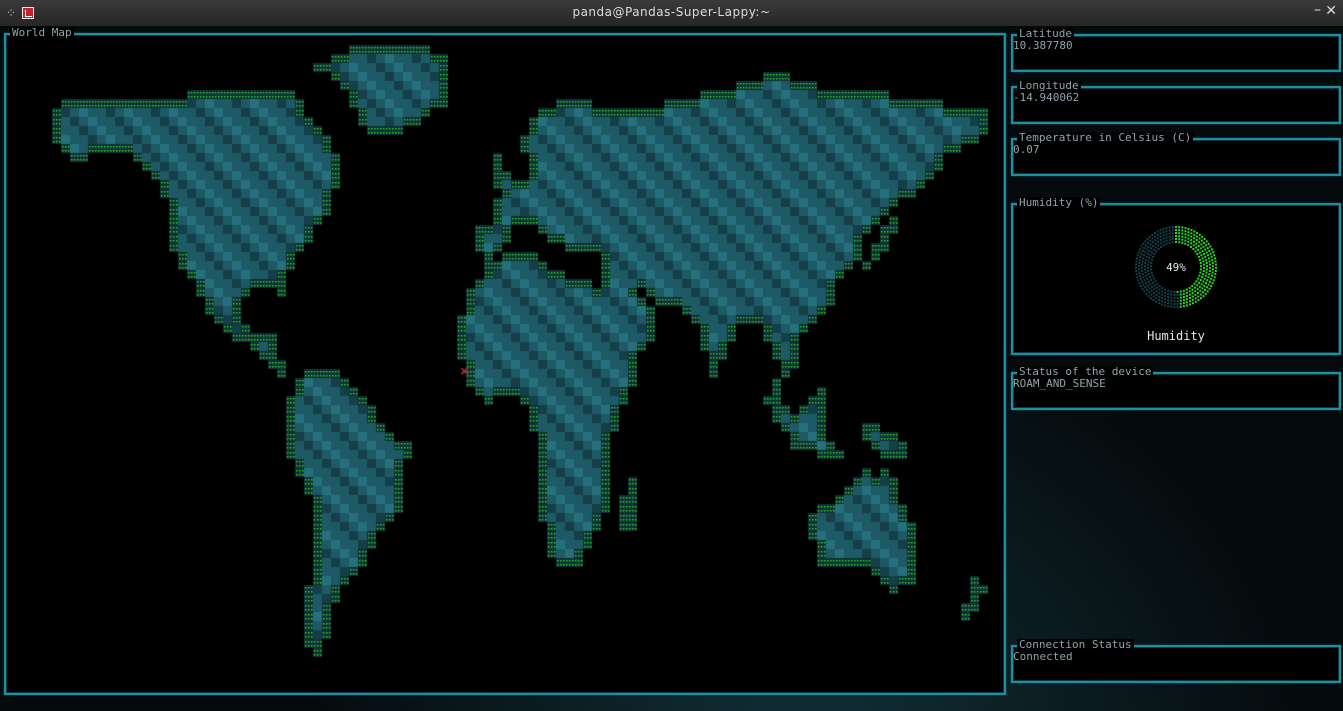  What do you see at coordinates (1026, 149) in the screenshot?
I see `temperature-value: 0.07` at bounding box center [1026, 149].